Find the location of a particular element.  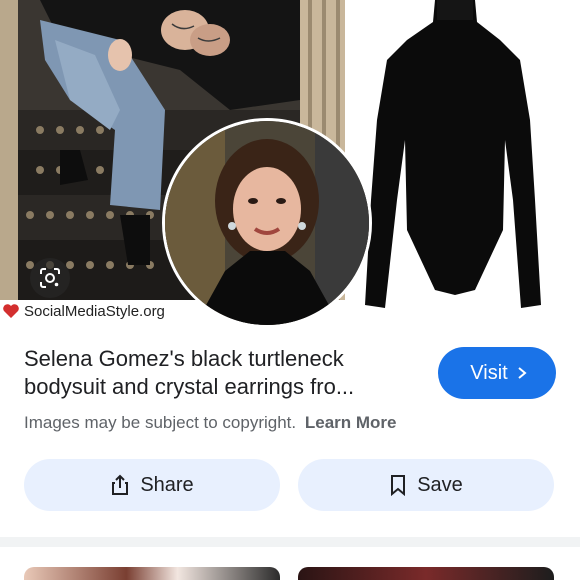

save-button: Save is located at coordinates (426, 485).